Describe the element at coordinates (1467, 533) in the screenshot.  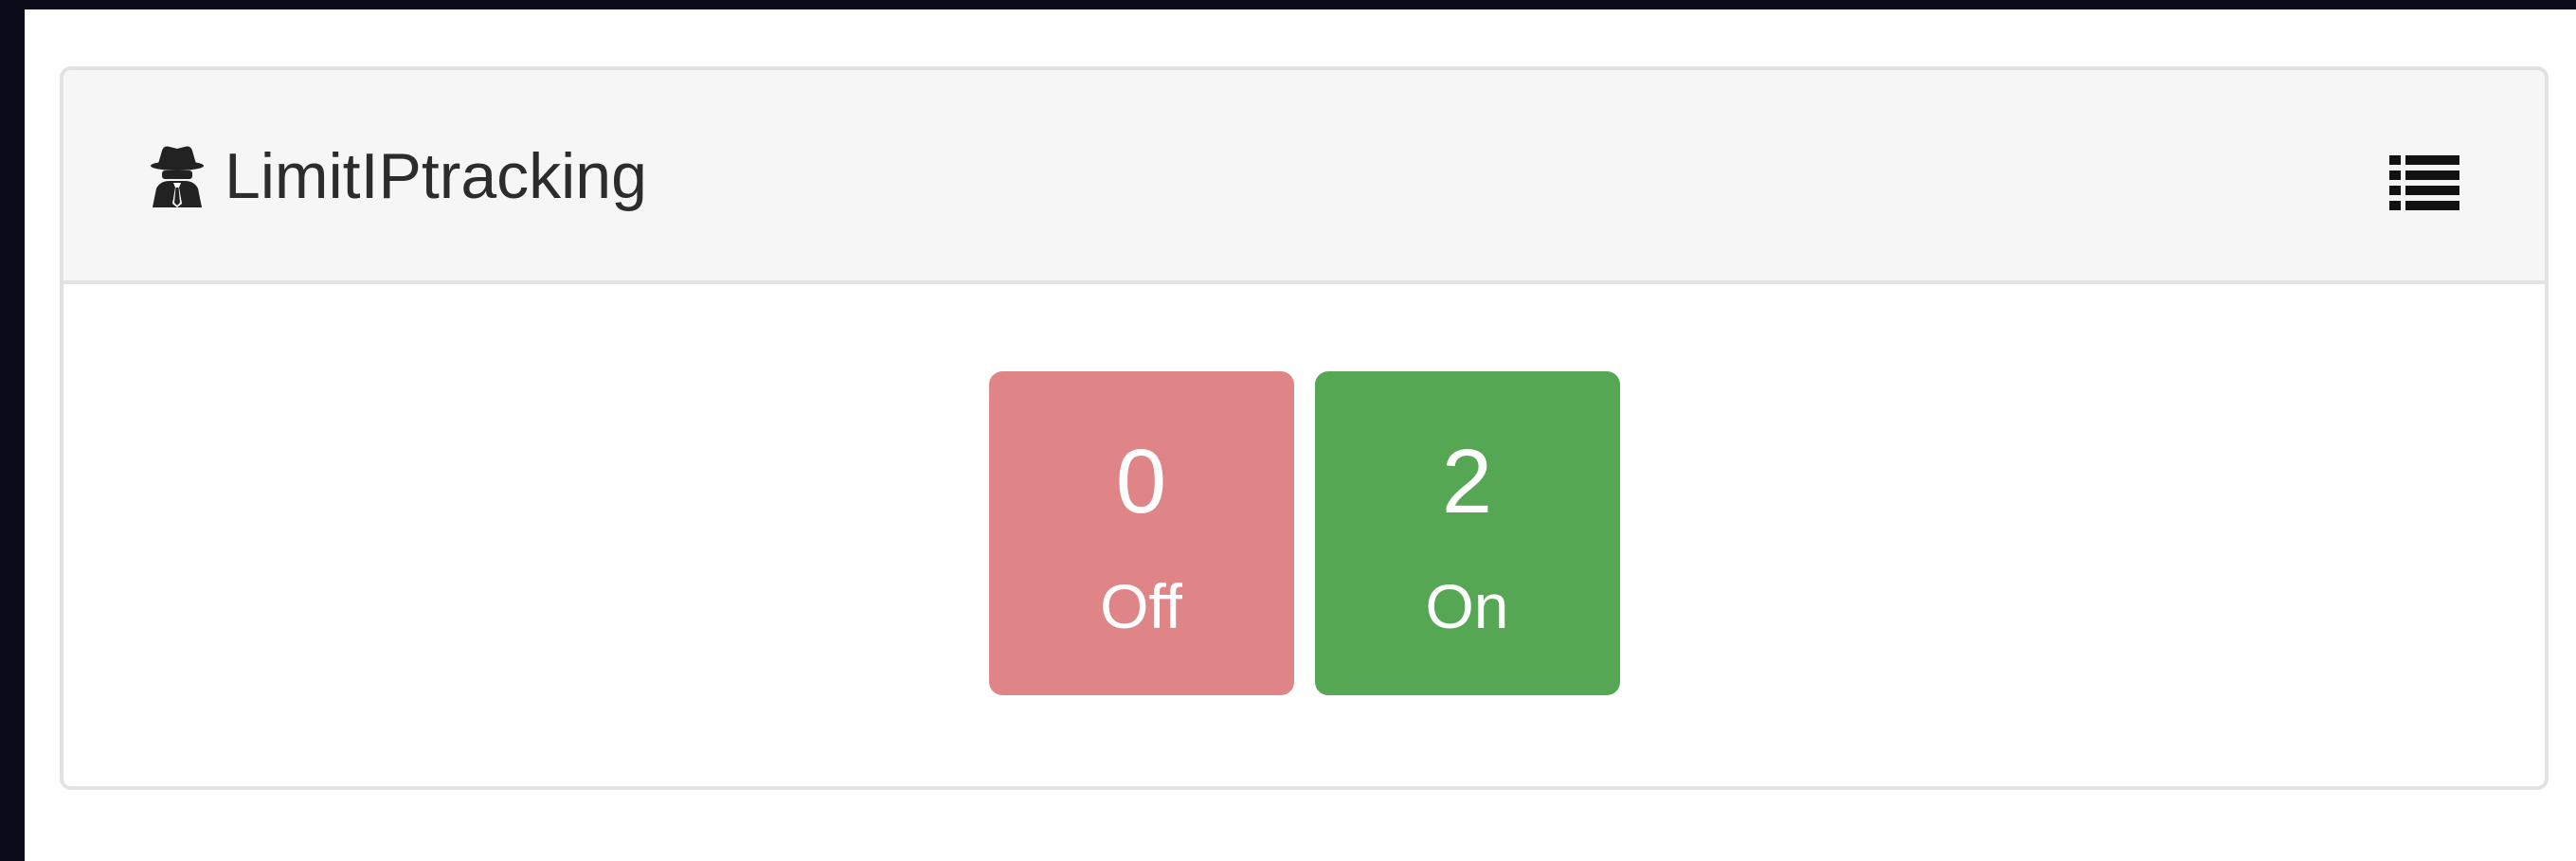
I see `on-tile: 2 On` at that location.